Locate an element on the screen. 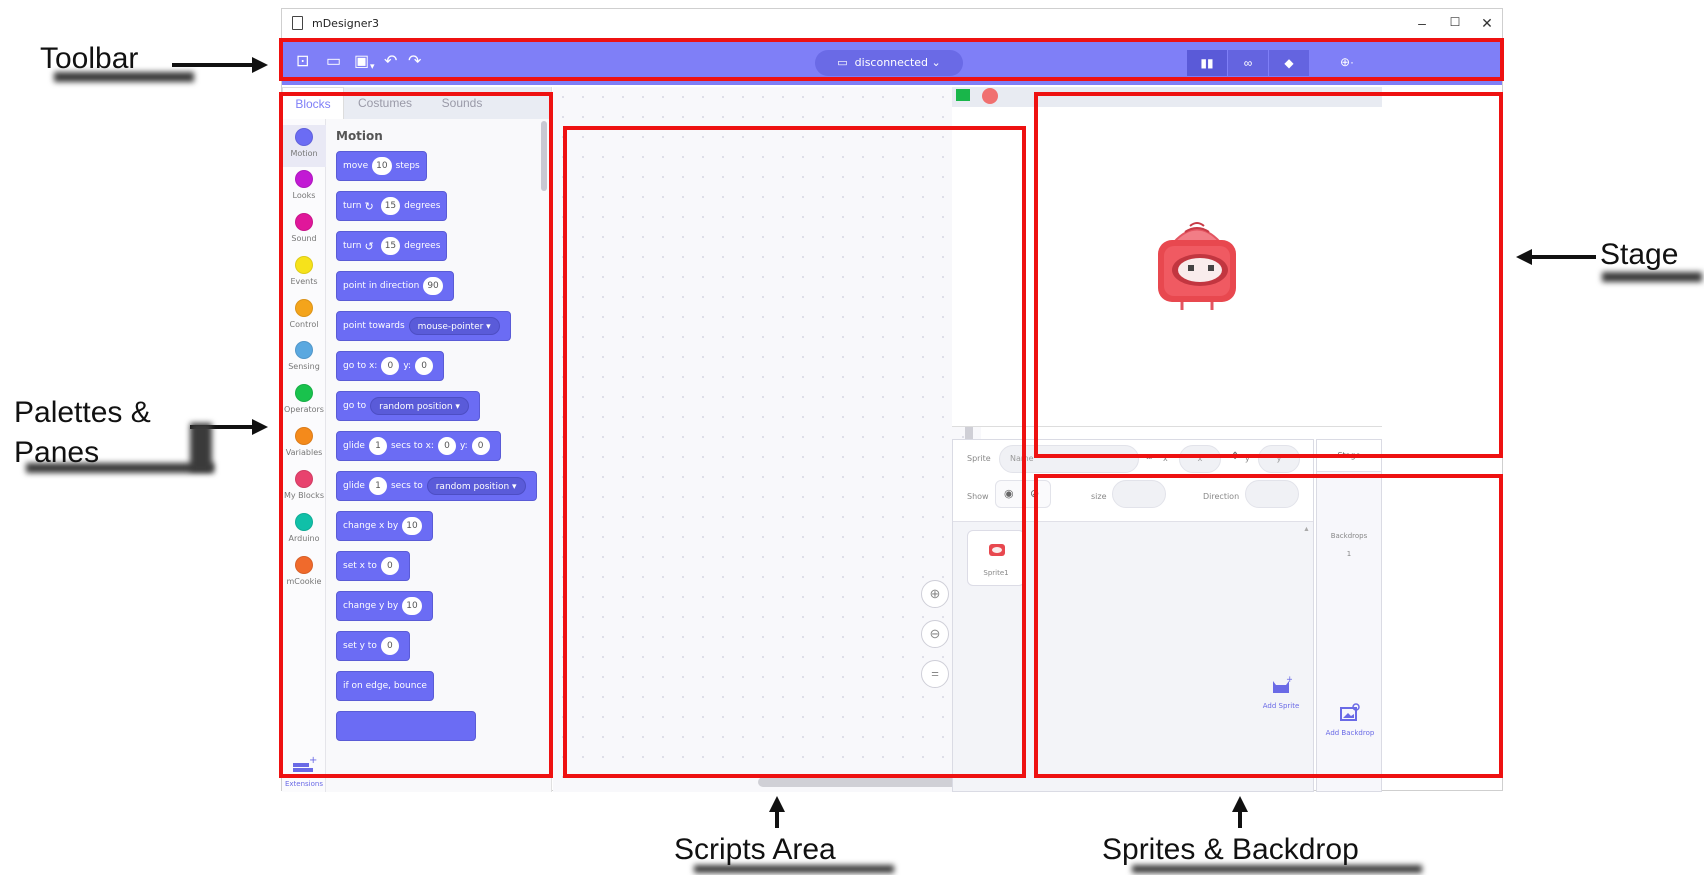 This screenshot has width=1704, height=875. toolbar-arrow is located at coordinates (212, 65).